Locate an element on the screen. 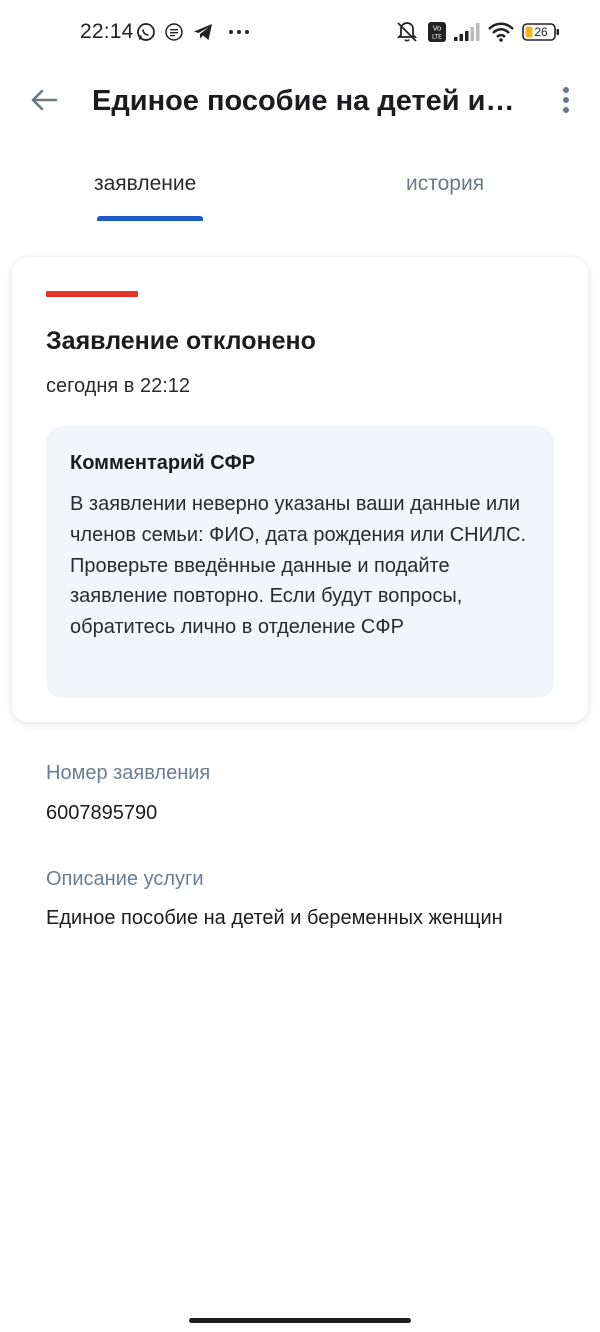  wifi-icon is located at coordinates (501, 32).